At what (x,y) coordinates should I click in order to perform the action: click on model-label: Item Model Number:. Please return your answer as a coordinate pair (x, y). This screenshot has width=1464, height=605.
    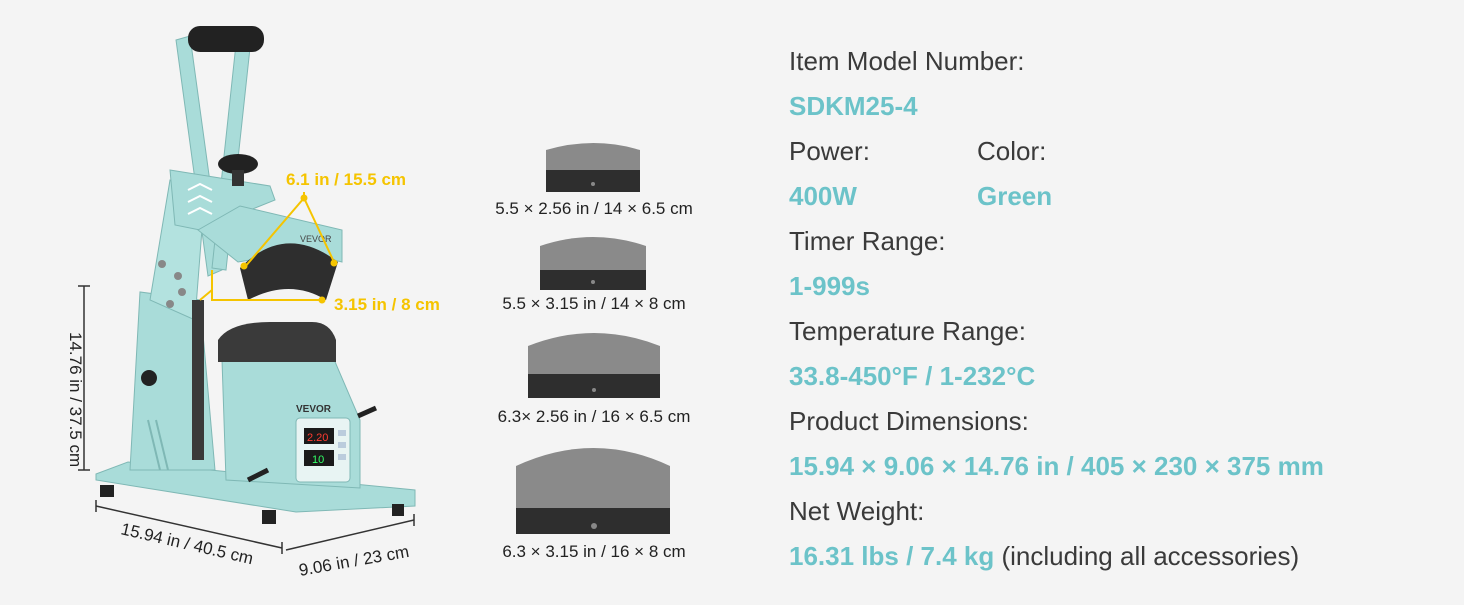
    Looking at the image, I should click on (907, 61).